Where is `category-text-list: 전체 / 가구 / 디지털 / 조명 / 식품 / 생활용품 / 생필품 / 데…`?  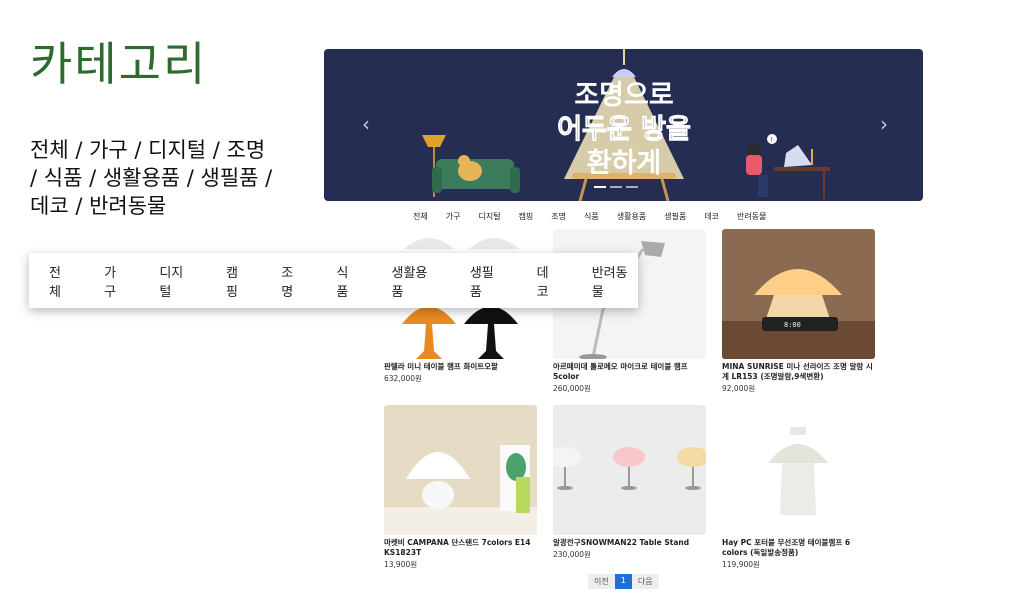
category-text-list: 전체 / 가구 / 디지털 / 조명 / 식품 / 생활용품 / 생필품 / 데… is located at coordinates (170, 178).